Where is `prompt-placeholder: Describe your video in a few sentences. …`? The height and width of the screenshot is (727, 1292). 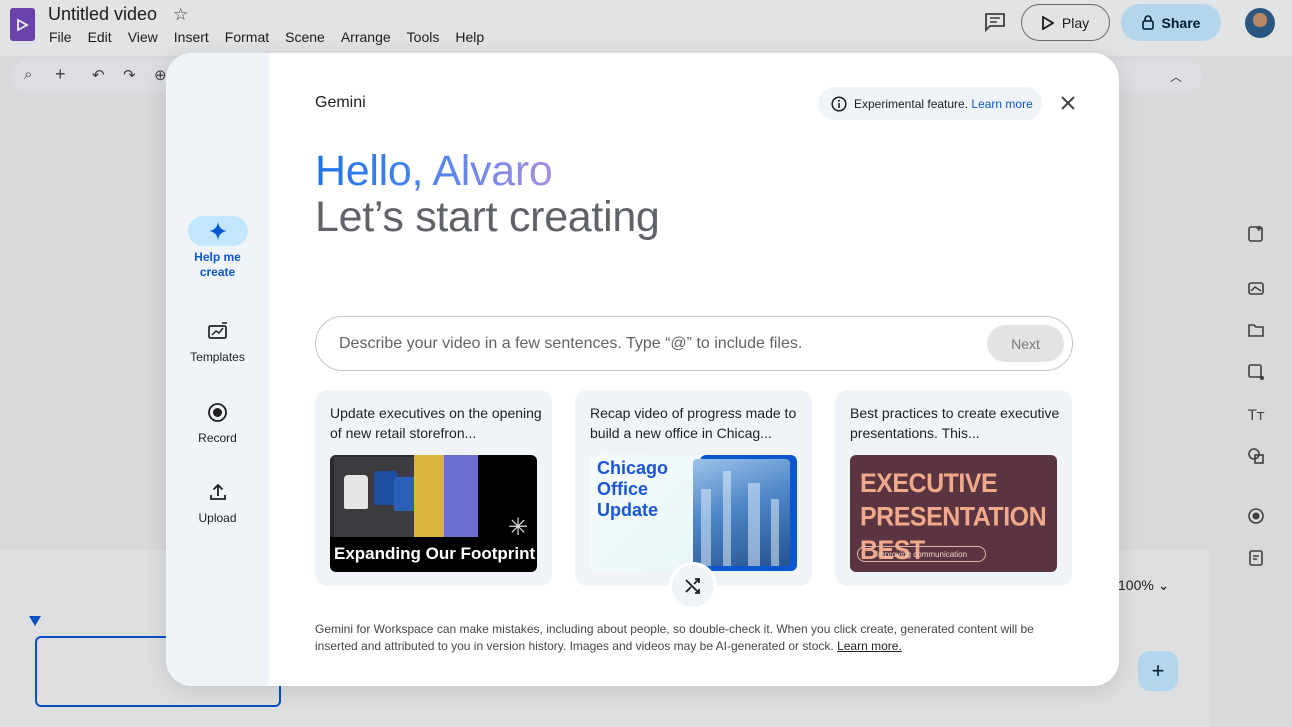
prompt-placeholder: Describe your video in a few sentences. … is located at coordinates (571, 343).